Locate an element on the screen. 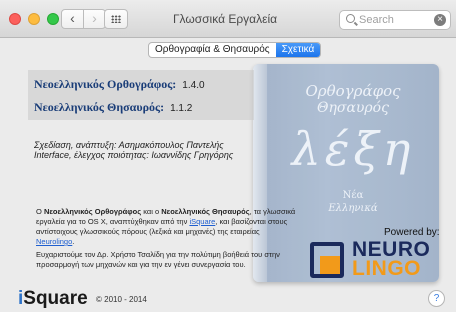 This screenshot has width=456, height=312. chevron-right-icon: › is located at coordinates (94, 18).